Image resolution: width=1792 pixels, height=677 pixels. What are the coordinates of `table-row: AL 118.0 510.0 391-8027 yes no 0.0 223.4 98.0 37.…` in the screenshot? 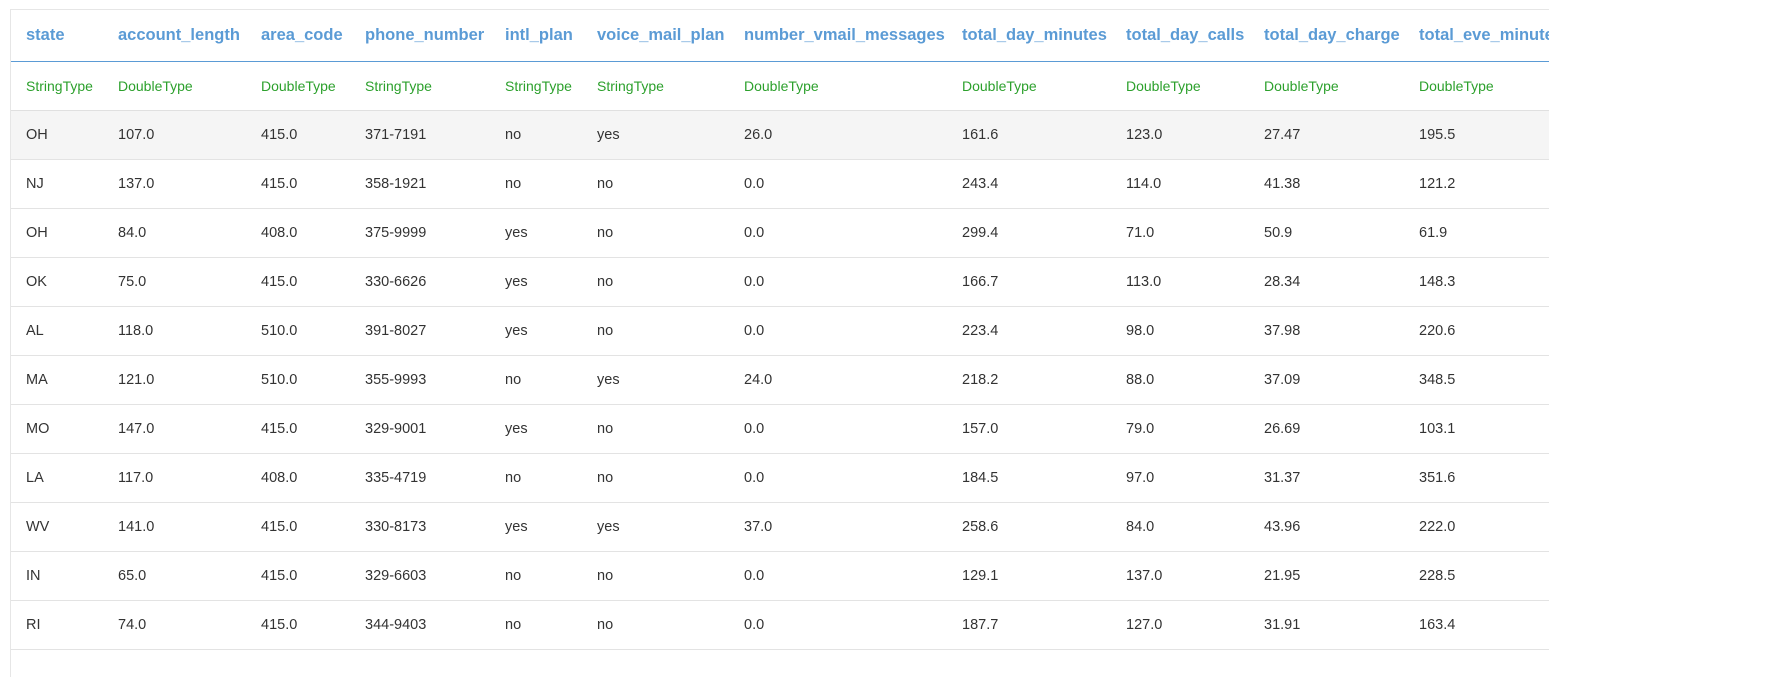 It's located at (780, 331).